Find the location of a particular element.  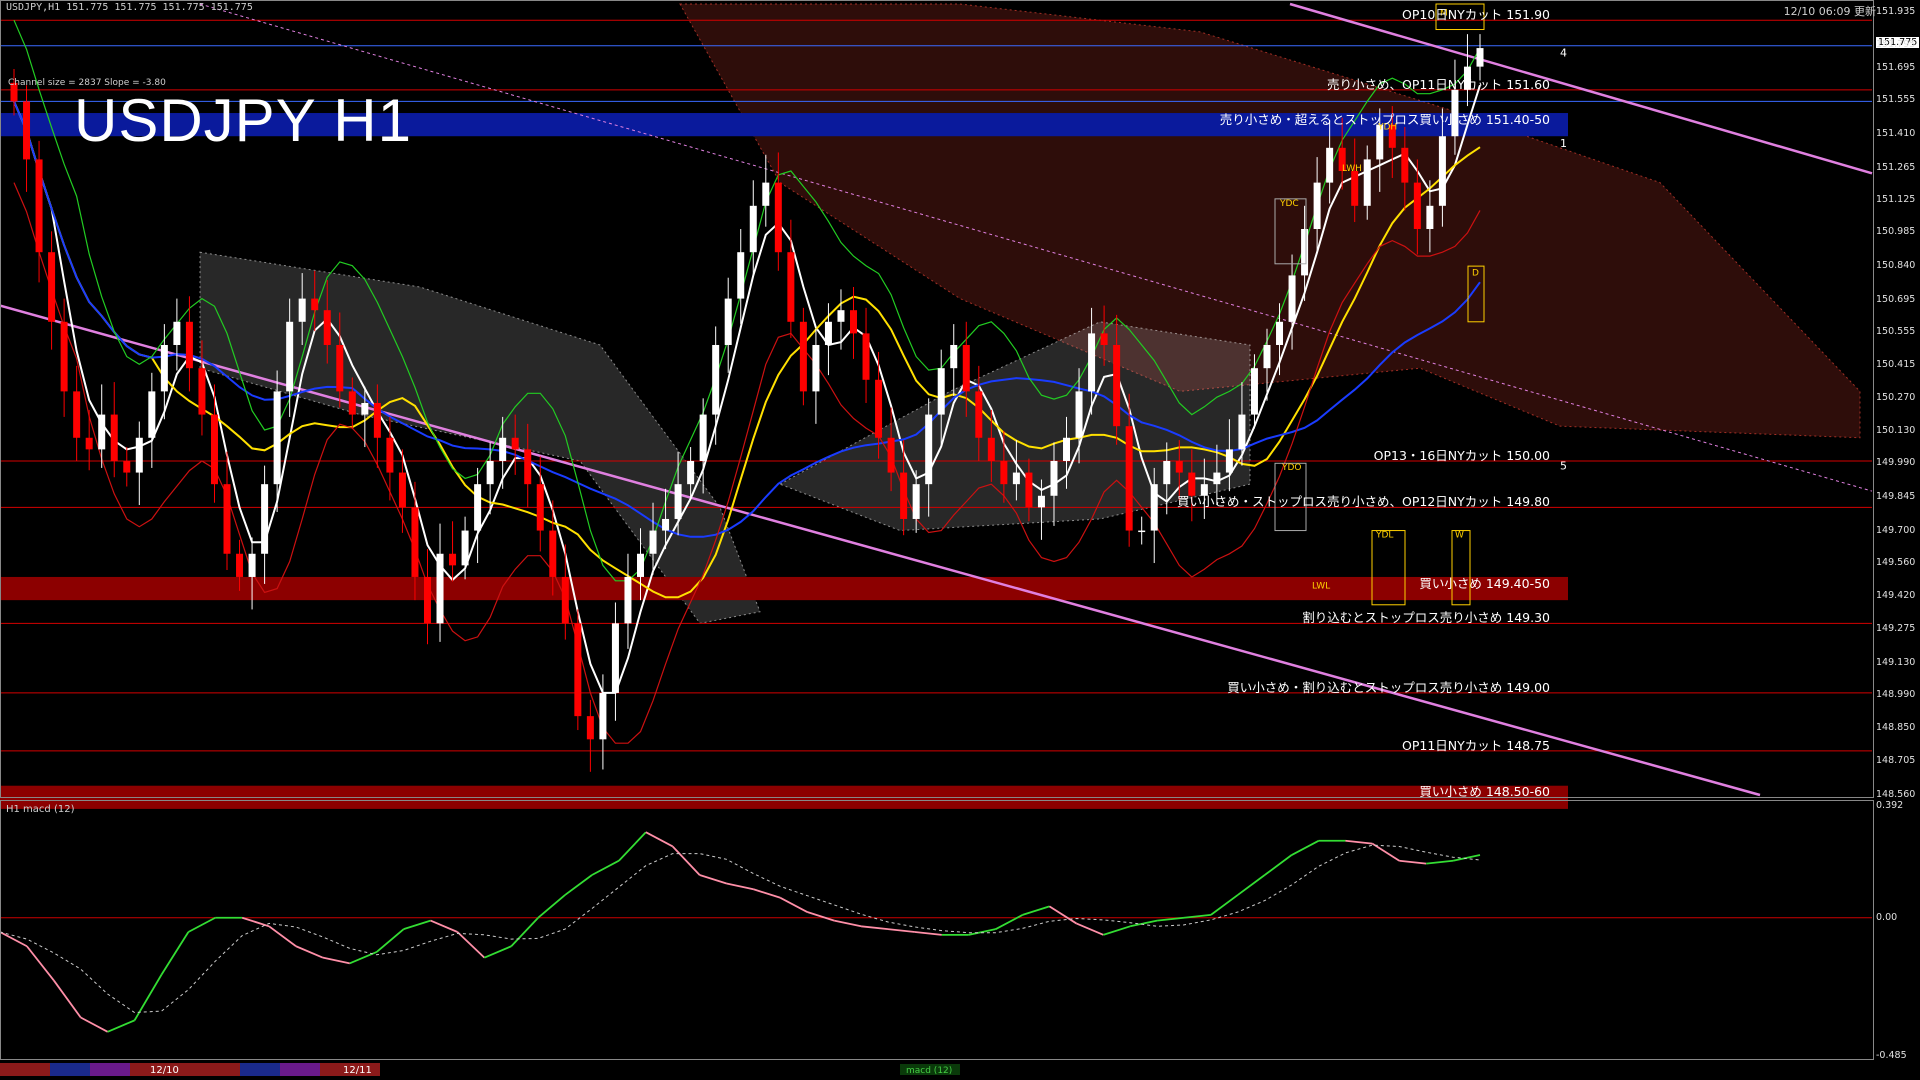

price-tick: 149.130 is located at coordinates (1896, 662).